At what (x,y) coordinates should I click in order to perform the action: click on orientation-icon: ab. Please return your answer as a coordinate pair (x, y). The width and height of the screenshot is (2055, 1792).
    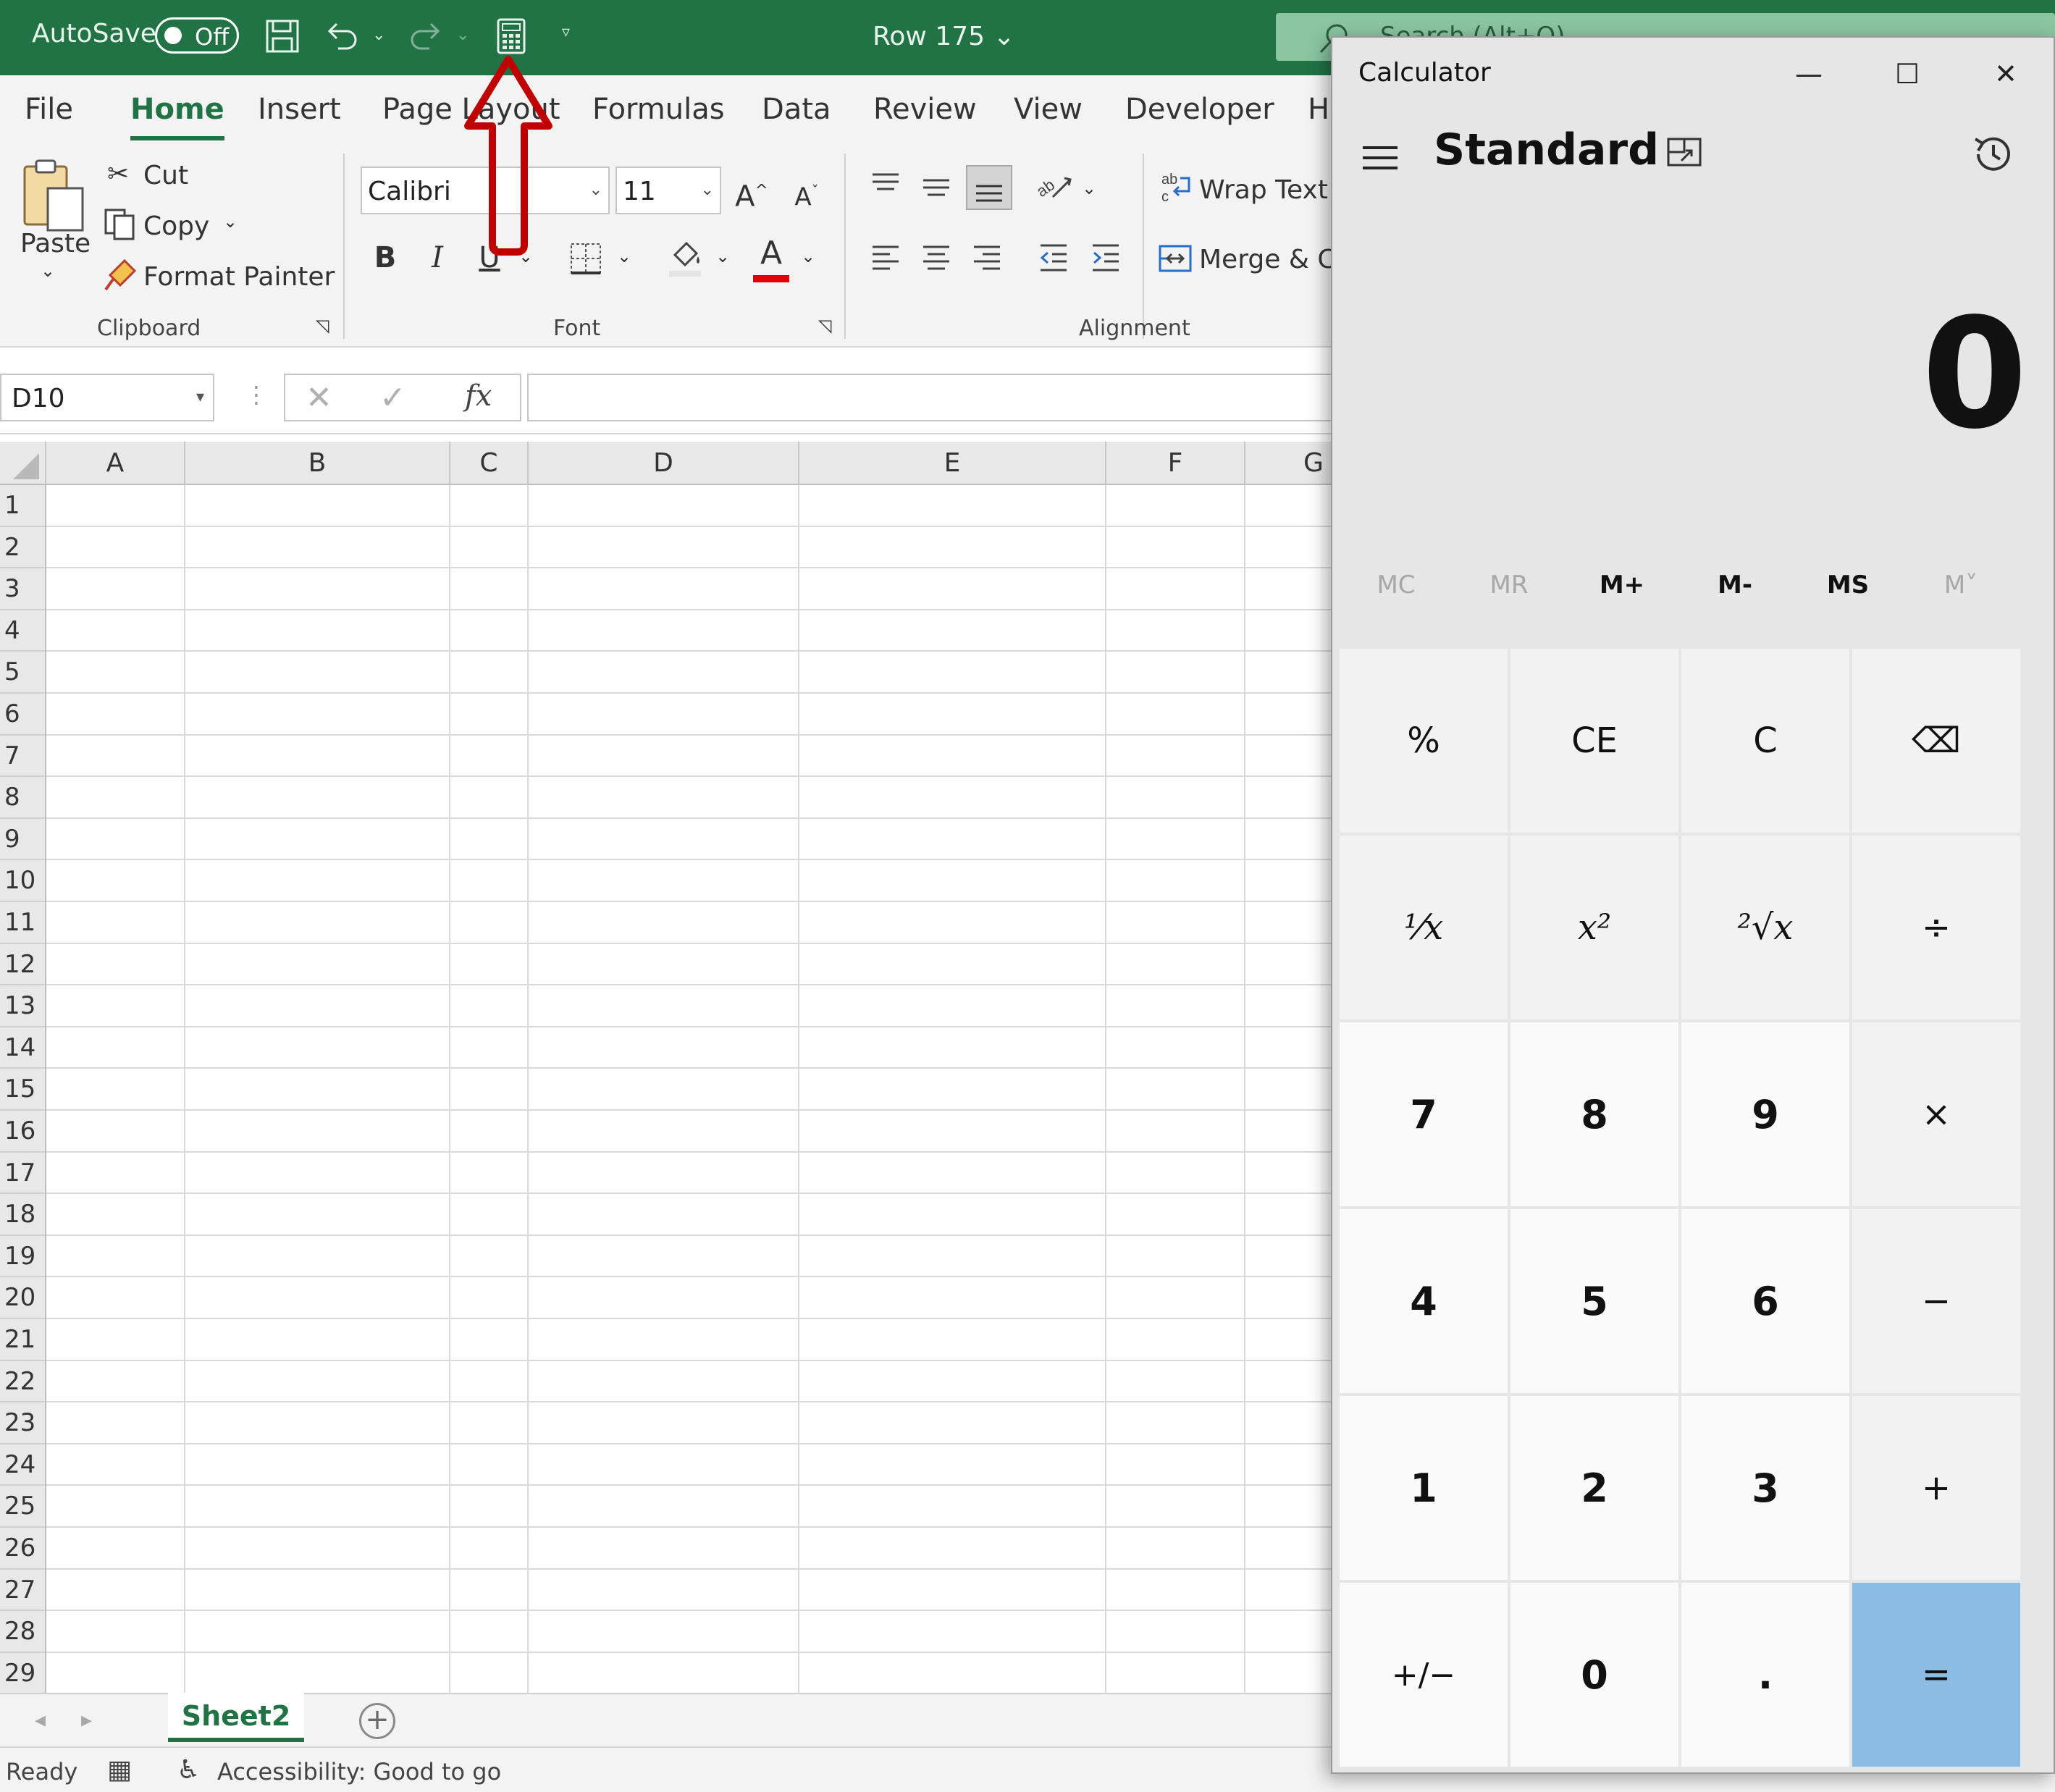
    Looking at the image, I should click on (1055, 186).